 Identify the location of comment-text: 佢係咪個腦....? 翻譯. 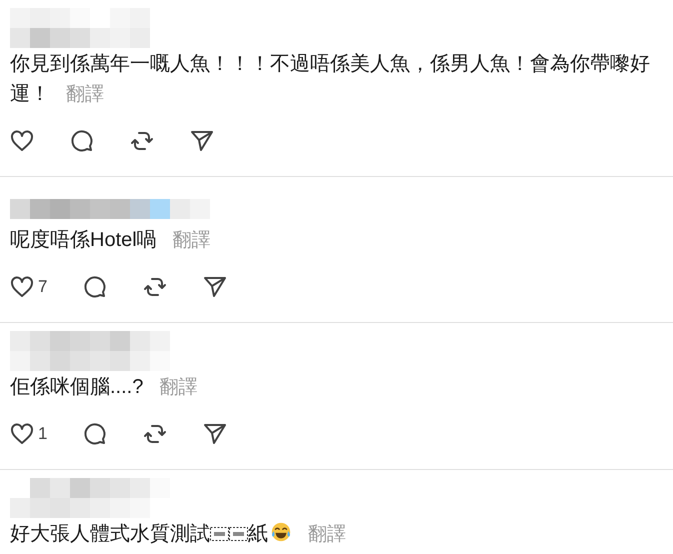
(104, 387).